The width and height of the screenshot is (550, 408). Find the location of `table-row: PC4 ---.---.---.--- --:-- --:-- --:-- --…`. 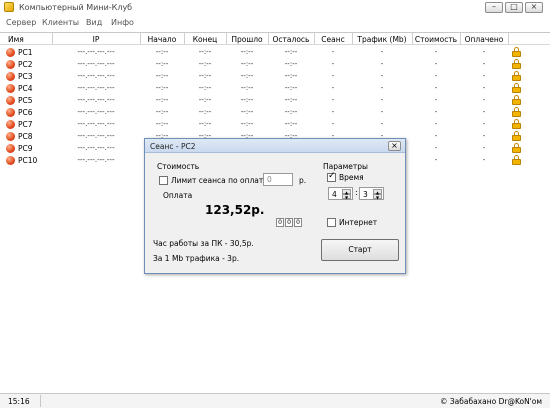

table-row: PC4 ---.---.---.--- --:-- --:-- --:-- --… is located at coordinates (275, 88).